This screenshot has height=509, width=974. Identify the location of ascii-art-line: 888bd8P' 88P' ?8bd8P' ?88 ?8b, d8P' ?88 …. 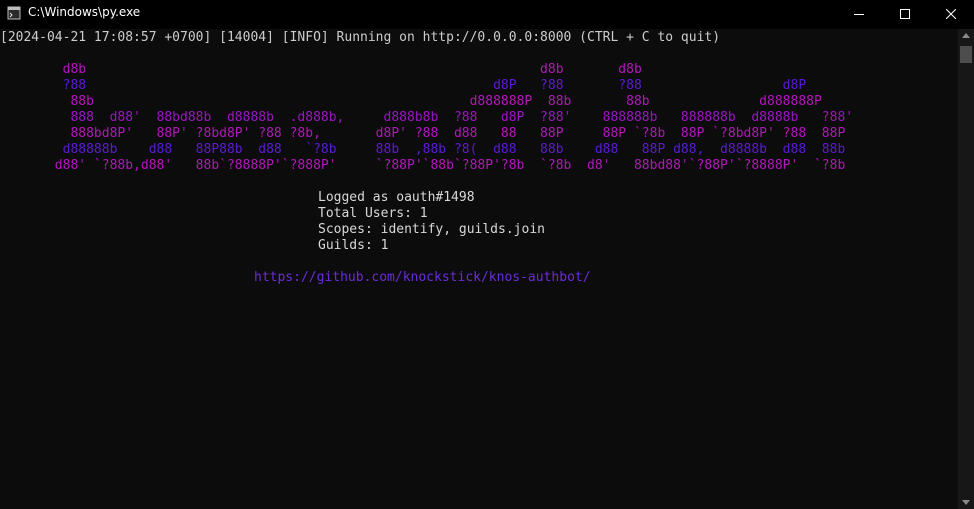
(423, 133).